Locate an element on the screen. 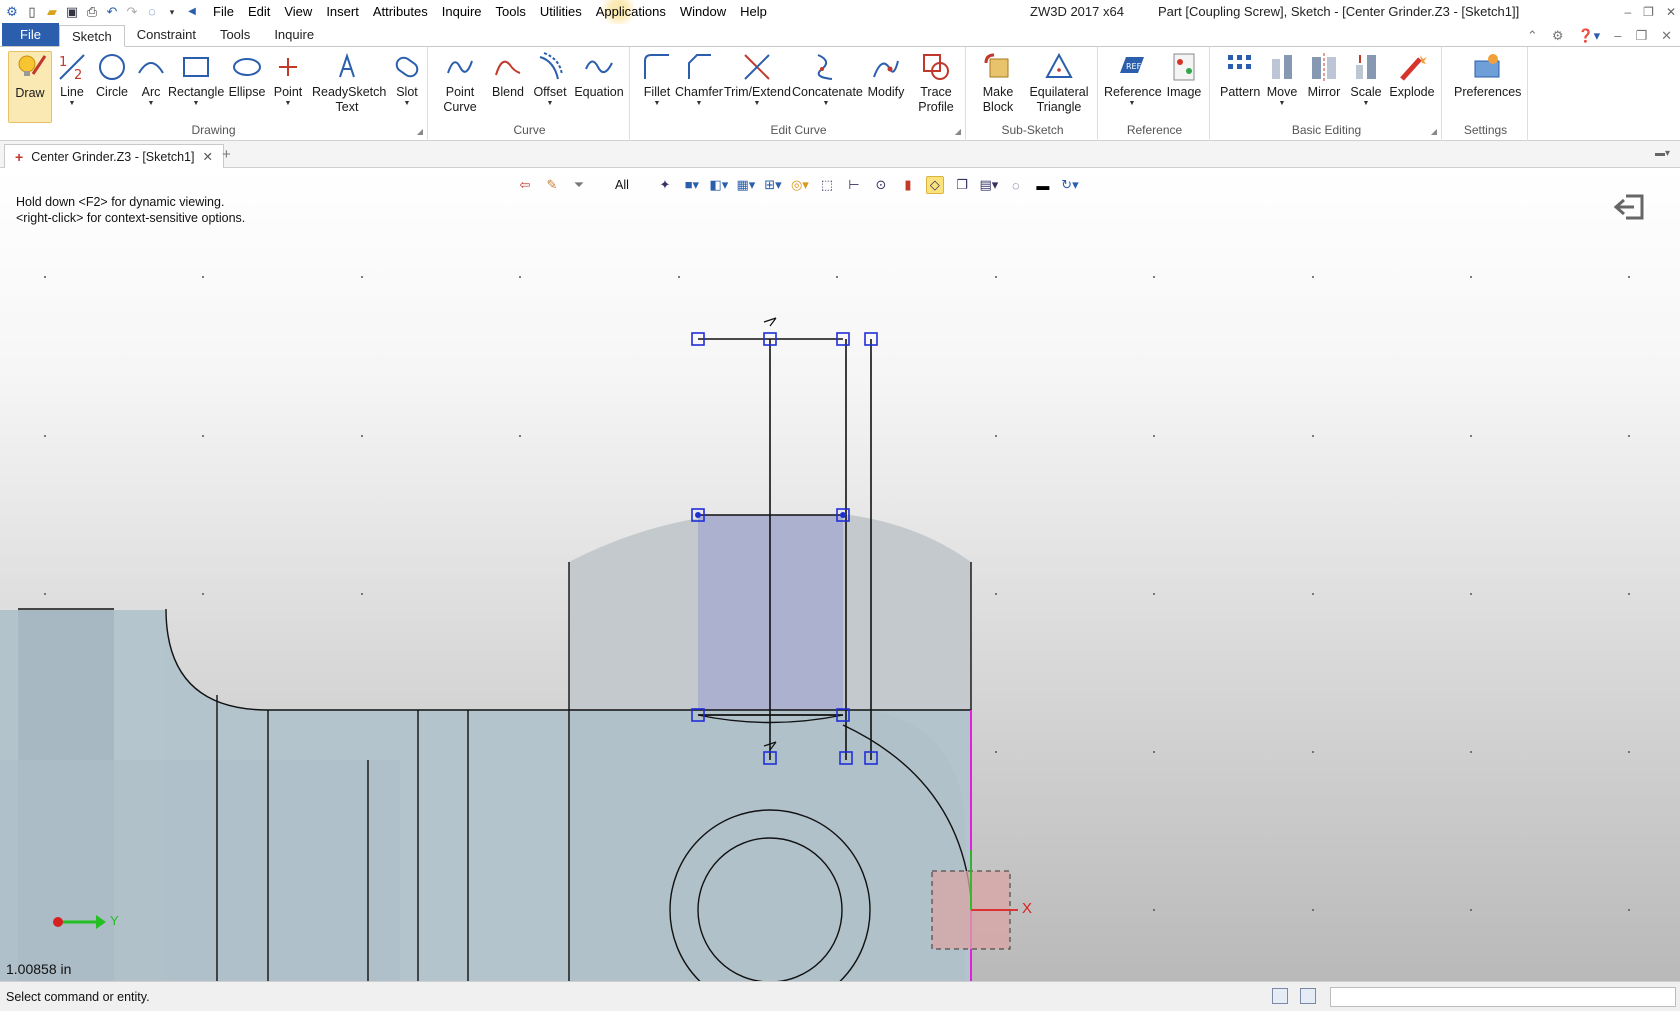 This screenshot has width=1680, height=1011. drawing-launcher-icon: ◢ is located at coordinates (420, 131).